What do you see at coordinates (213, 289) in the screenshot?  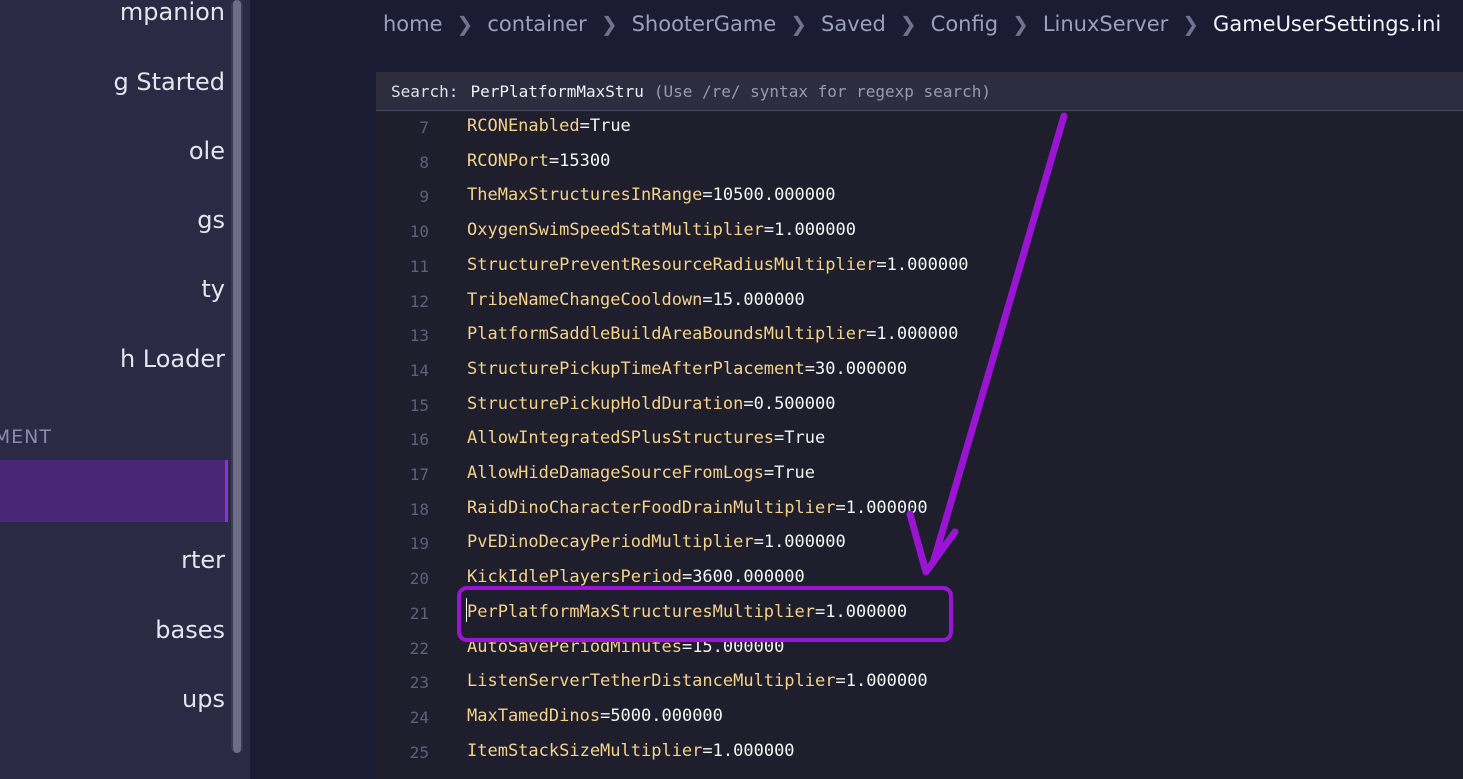 I see `sidebar-item-label: ty` at bounding box center [213, 289].